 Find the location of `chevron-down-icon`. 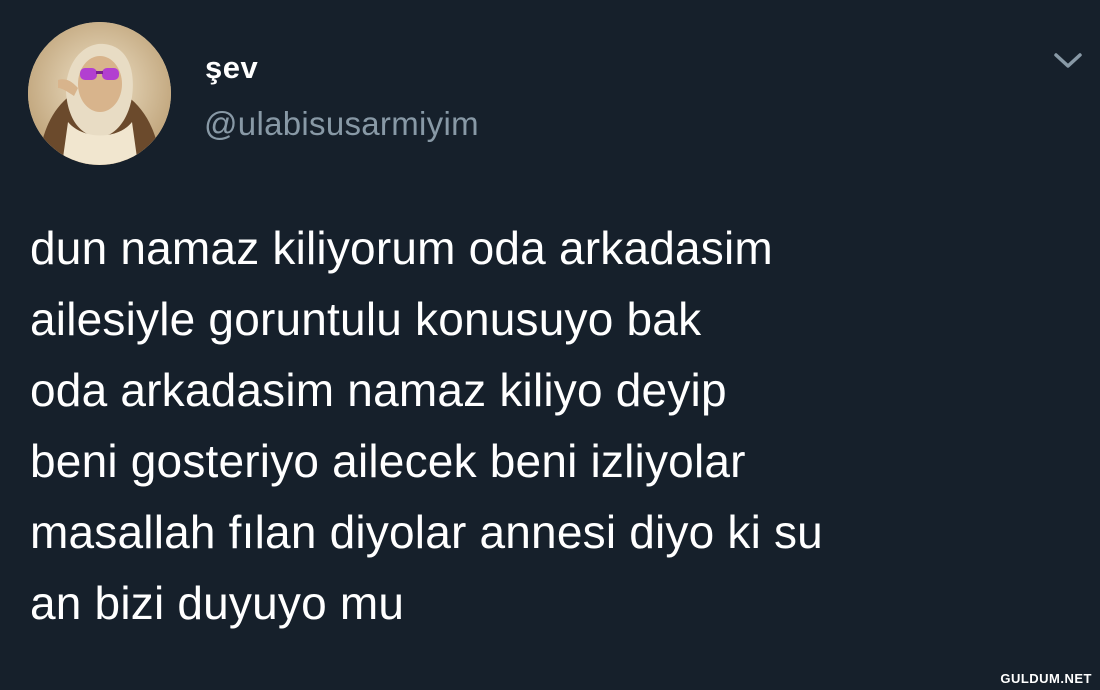

chevron-down-icon is located at coordinates (1068, 60).